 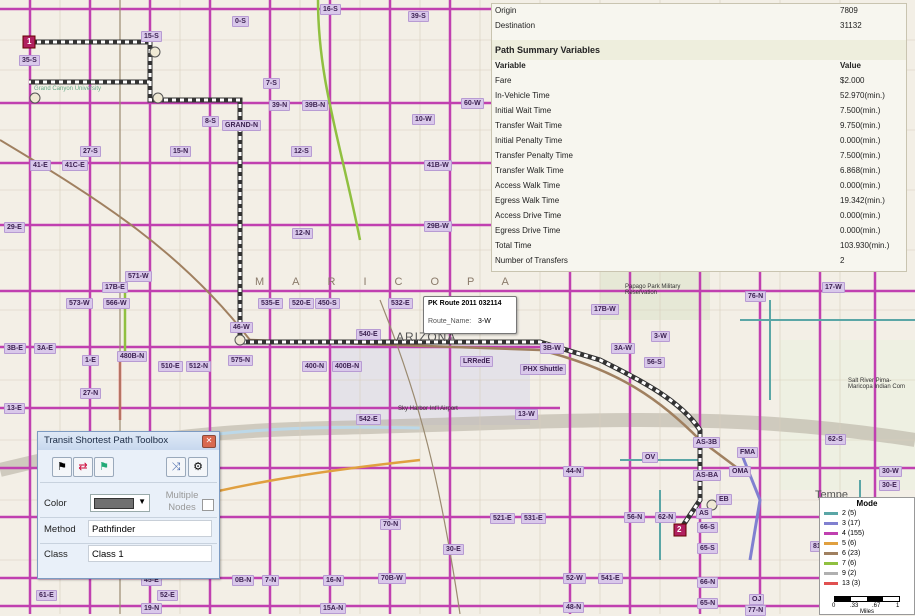 What do you see at coordinates (707, 548) in the screenshot?
I see `route-label: 65-S` at bounding box center [707, 548].